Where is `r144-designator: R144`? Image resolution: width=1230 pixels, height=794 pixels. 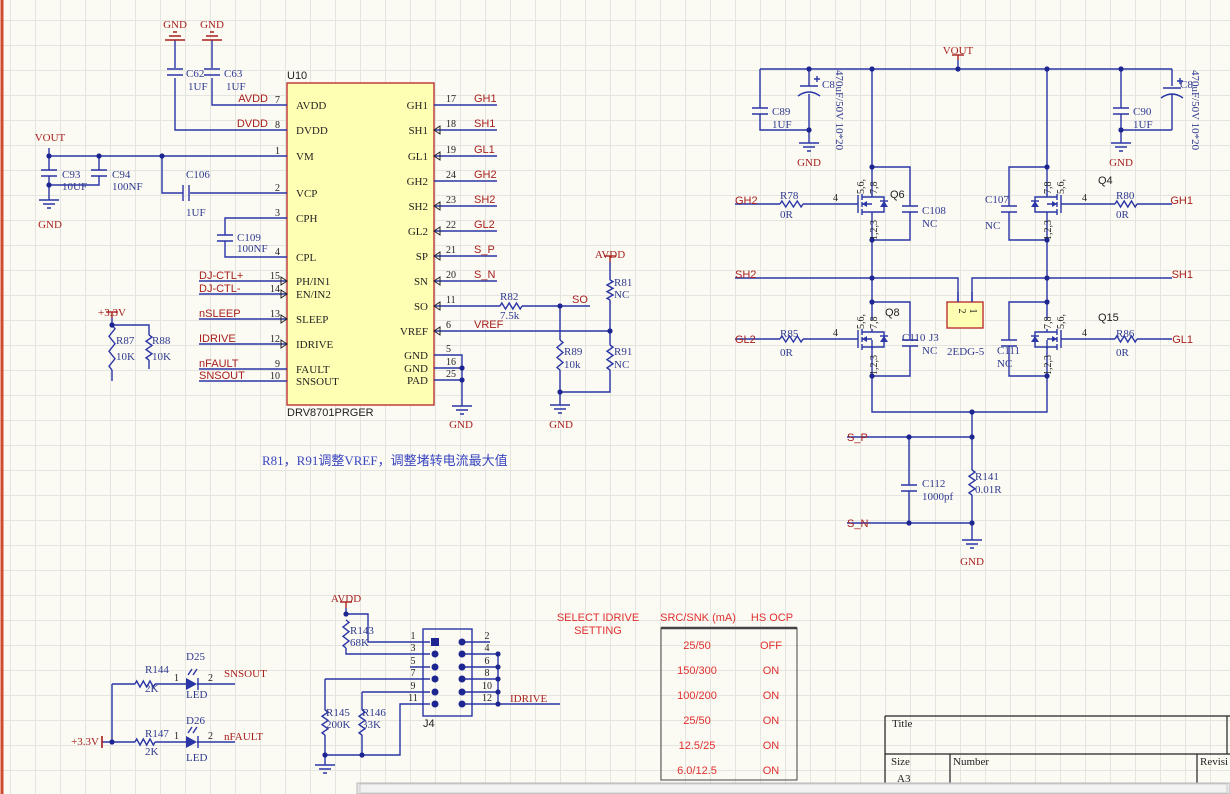 r144-designator: R144 is located at coordinates (157, 670).